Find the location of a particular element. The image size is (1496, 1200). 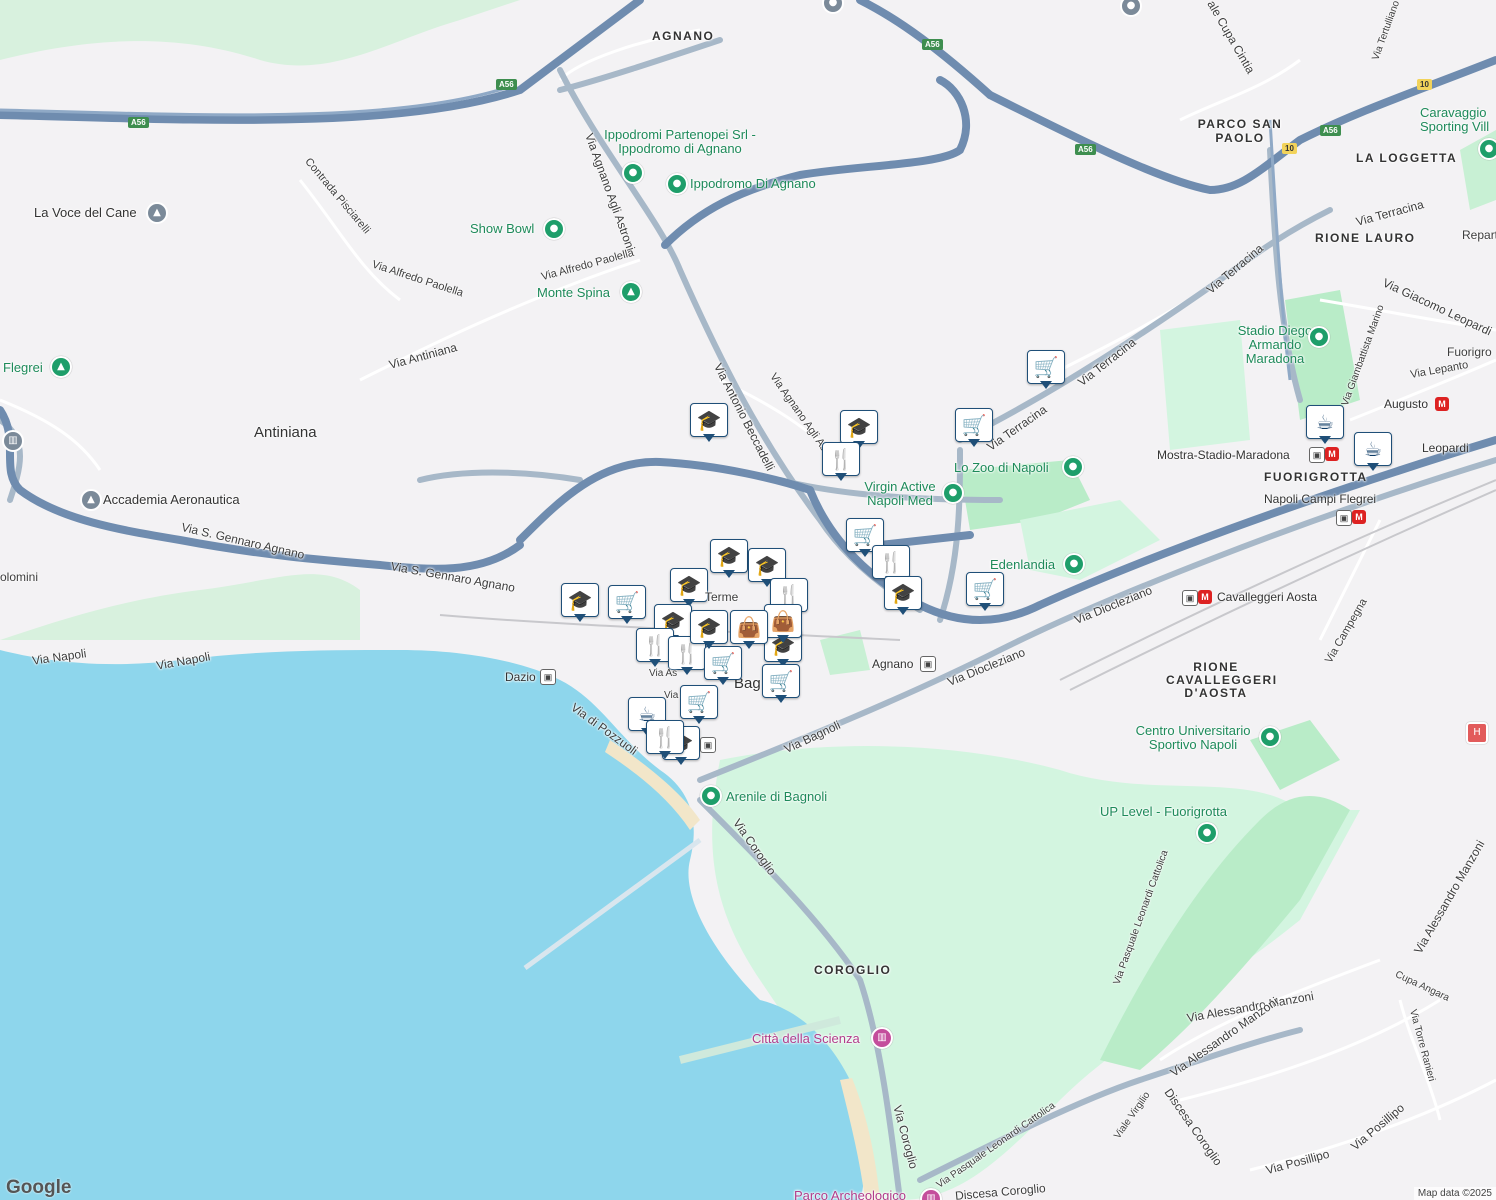

poi-label: Accademia Aeronautica is located at coordinates (171, 499).